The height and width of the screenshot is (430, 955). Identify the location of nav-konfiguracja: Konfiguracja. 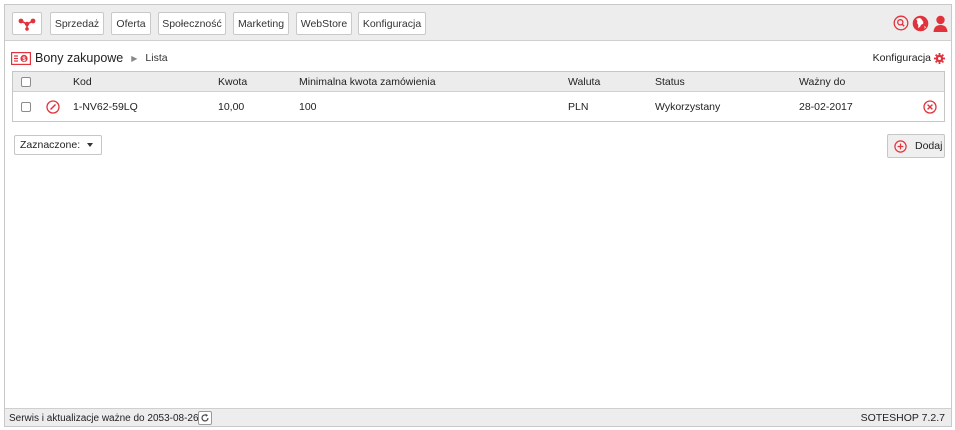
(392, 23).